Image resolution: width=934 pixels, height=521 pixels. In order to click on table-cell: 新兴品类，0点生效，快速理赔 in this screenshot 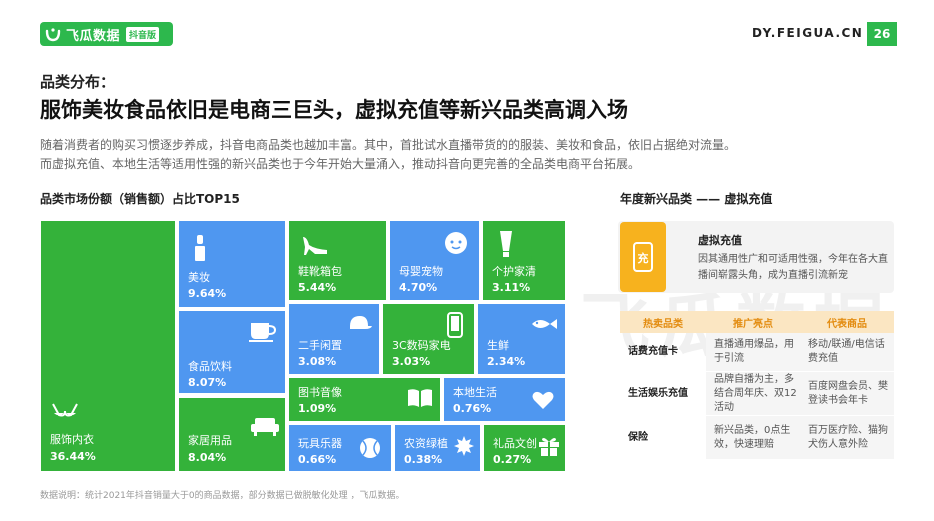, I will do `click(753, 437)`.